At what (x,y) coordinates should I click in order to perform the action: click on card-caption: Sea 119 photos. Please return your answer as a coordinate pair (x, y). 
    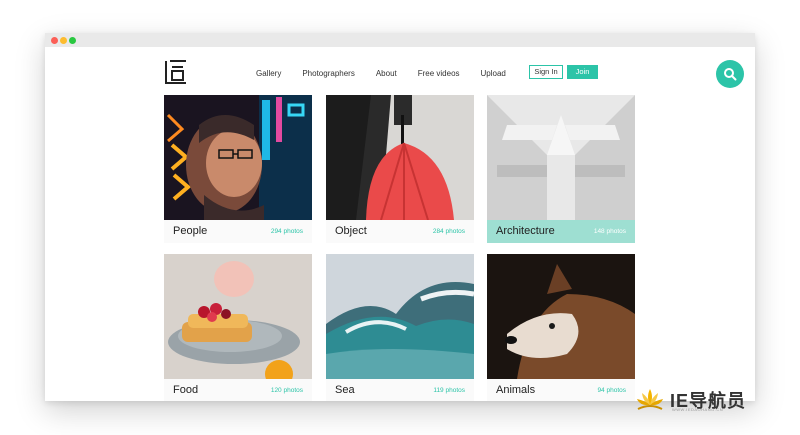
    Looking at the image, I should click on (400, 390).